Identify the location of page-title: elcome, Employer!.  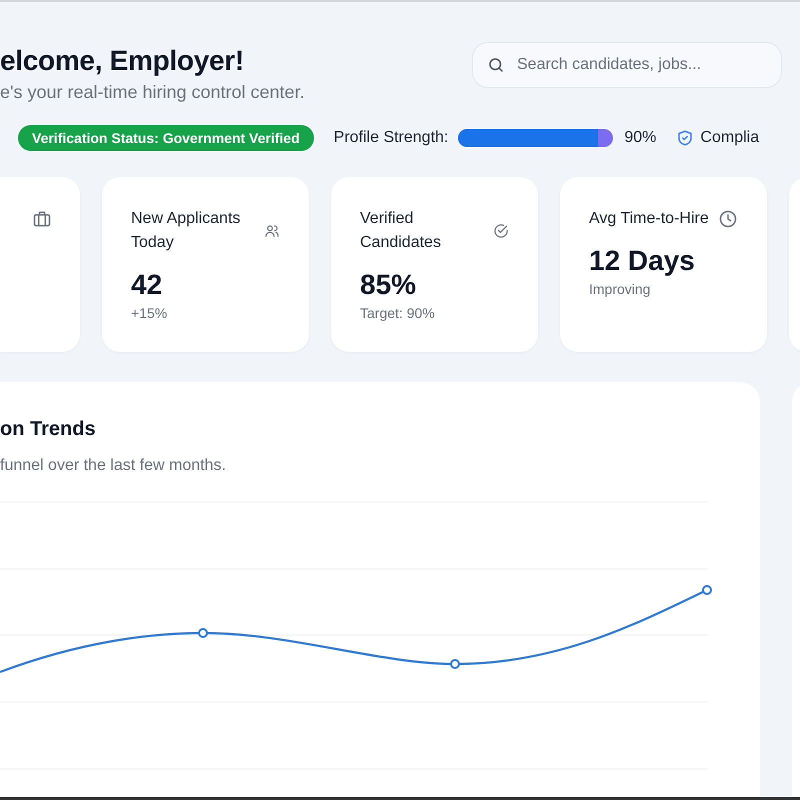
(122, 61).